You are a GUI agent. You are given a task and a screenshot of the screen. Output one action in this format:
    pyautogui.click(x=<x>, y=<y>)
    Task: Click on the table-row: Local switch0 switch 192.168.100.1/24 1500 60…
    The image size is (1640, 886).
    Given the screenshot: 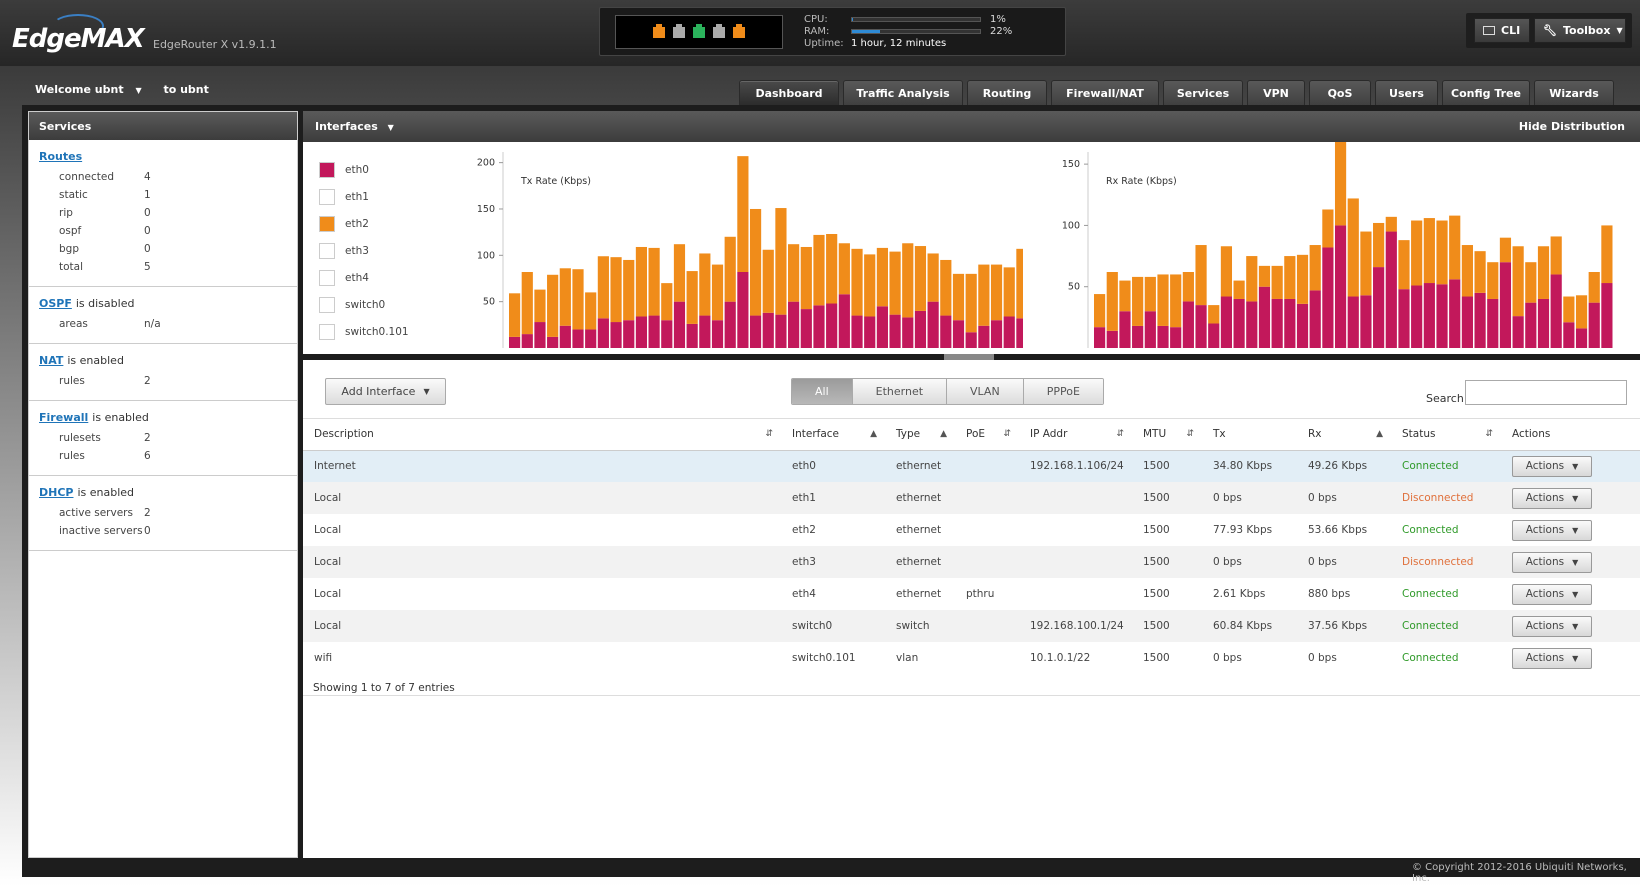 What is the action you would take?
    pyautogui.click(x=971, y=626)
    